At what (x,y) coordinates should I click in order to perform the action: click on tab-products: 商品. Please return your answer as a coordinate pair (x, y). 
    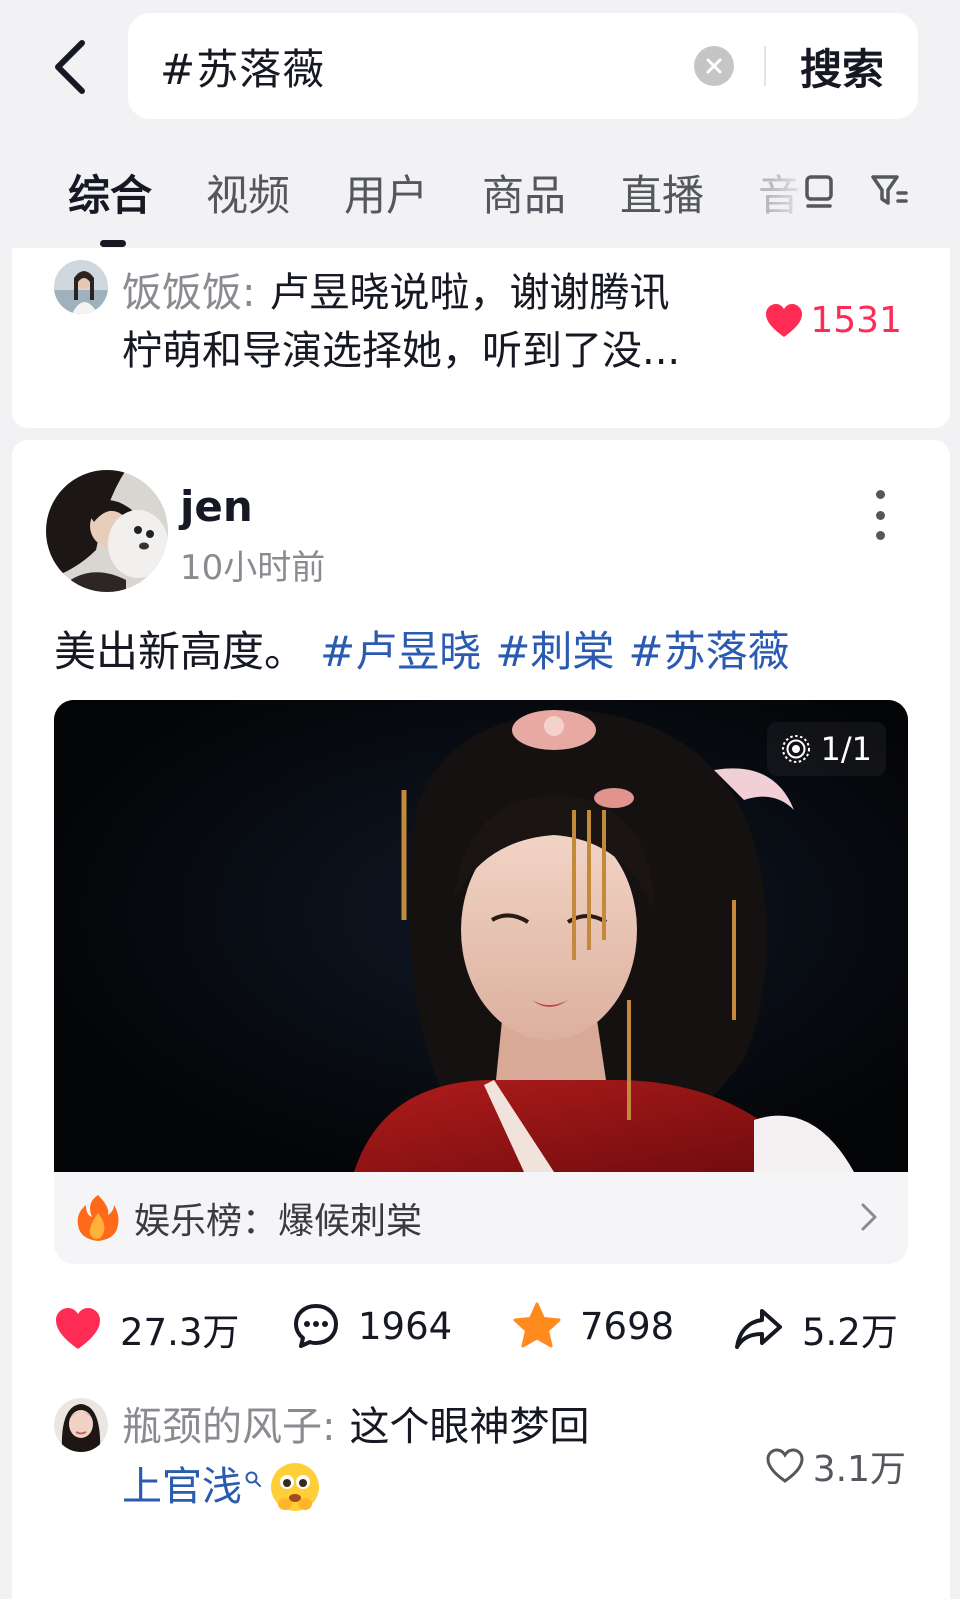
    Looking at the image, I should click on (524, 192).